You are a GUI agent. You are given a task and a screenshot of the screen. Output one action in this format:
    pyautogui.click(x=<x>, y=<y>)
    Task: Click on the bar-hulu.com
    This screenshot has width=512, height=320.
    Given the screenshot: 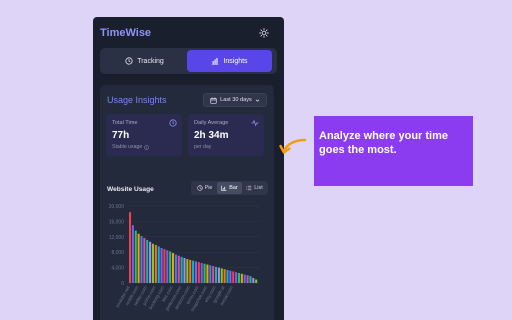 What is the action you would take?
    pyautogui.click(x=241, y=278)
    